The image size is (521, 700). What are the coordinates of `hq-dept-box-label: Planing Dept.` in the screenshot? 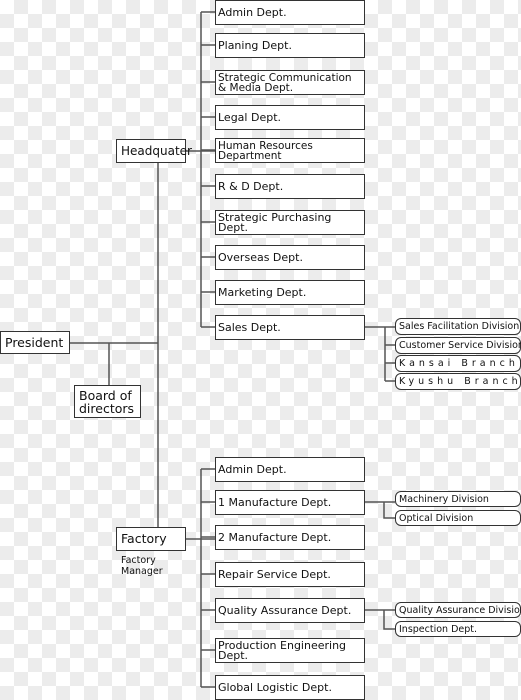 It's located at (255, 45).